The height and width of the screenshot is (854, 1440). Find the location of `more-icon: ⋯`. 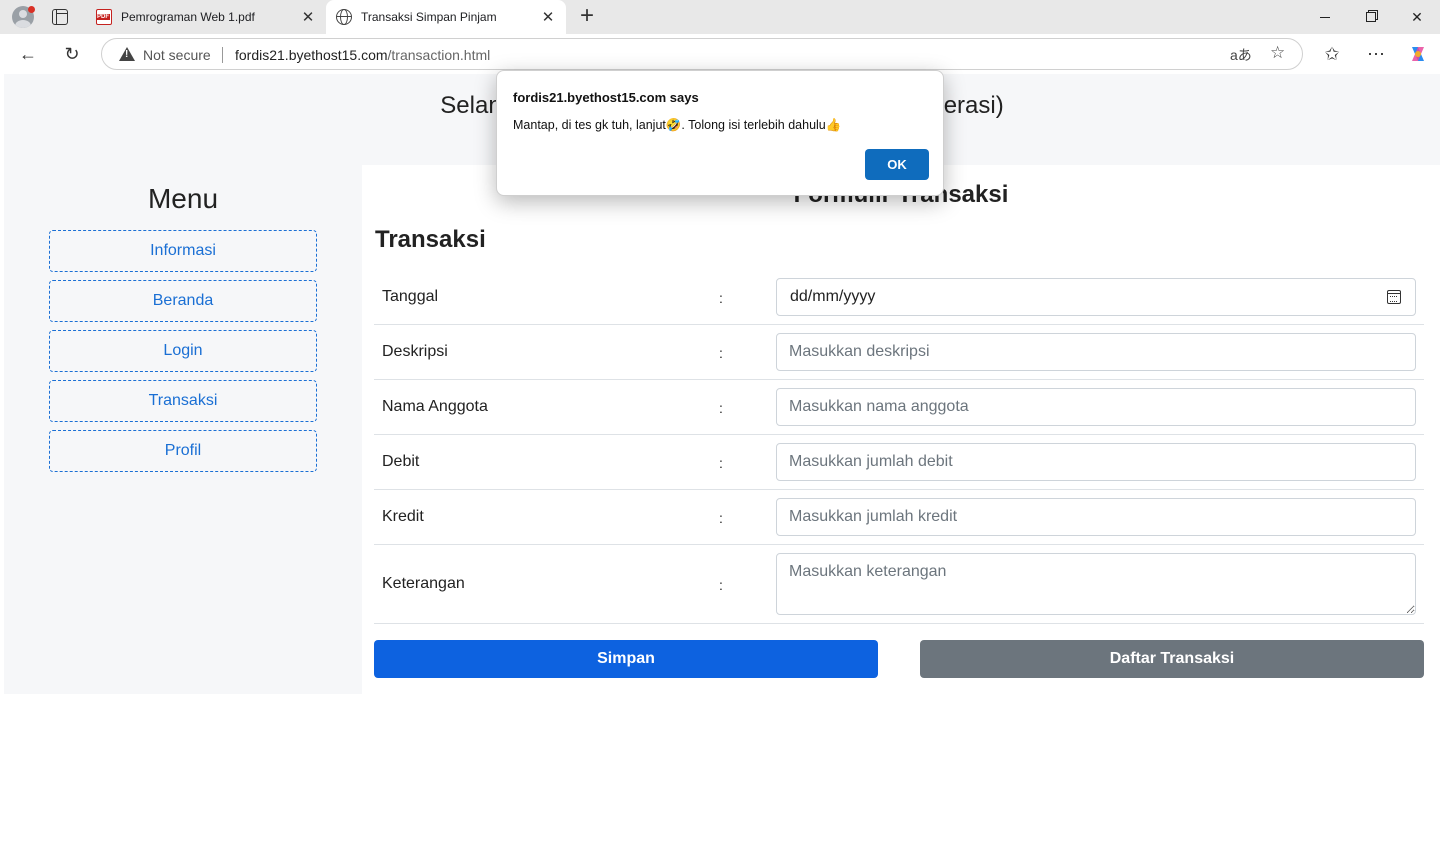

more-icon: ⋯ is located at coordinates (1376, 54).